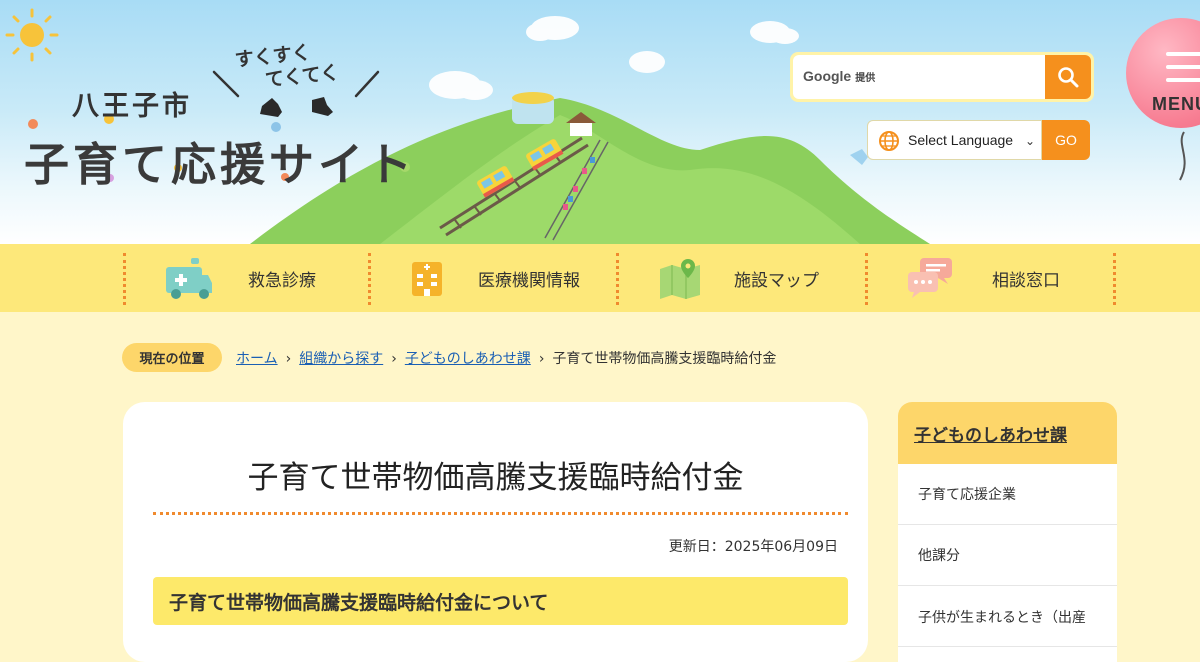  I want to click on search-button, so click(1068, 77).